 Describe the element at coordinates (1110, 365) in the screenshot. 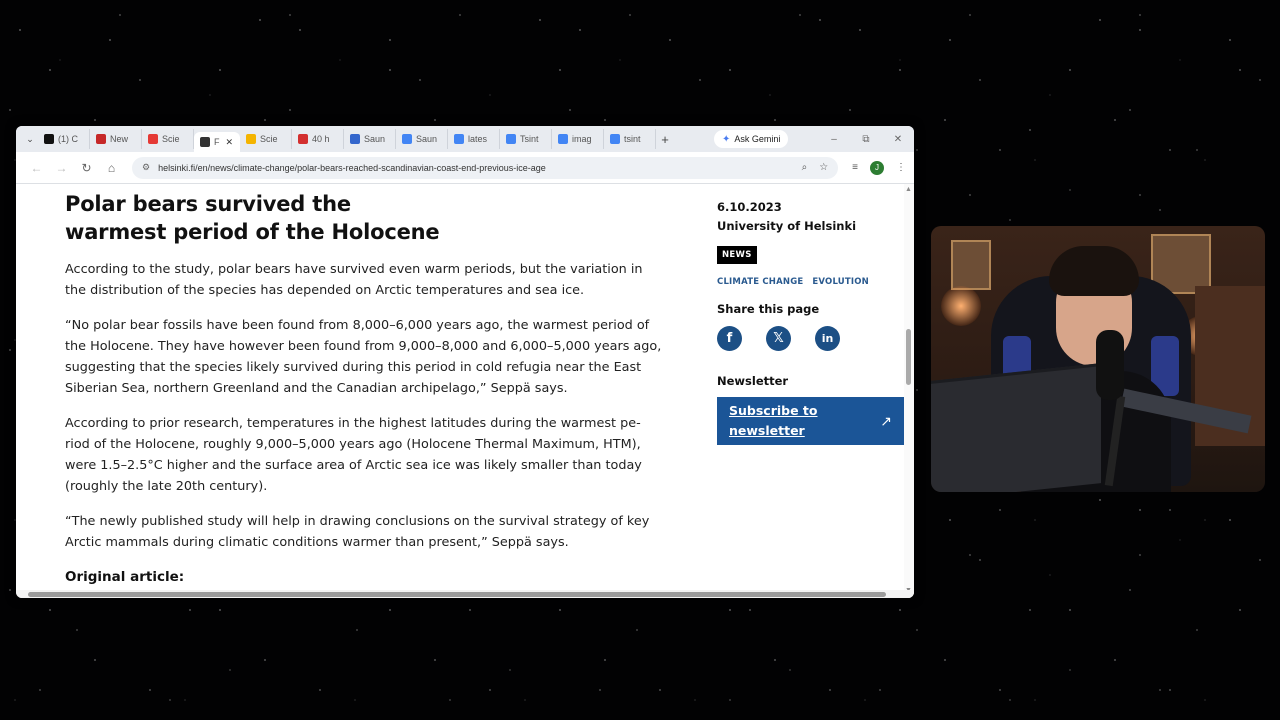

I see `microphone` at that location.